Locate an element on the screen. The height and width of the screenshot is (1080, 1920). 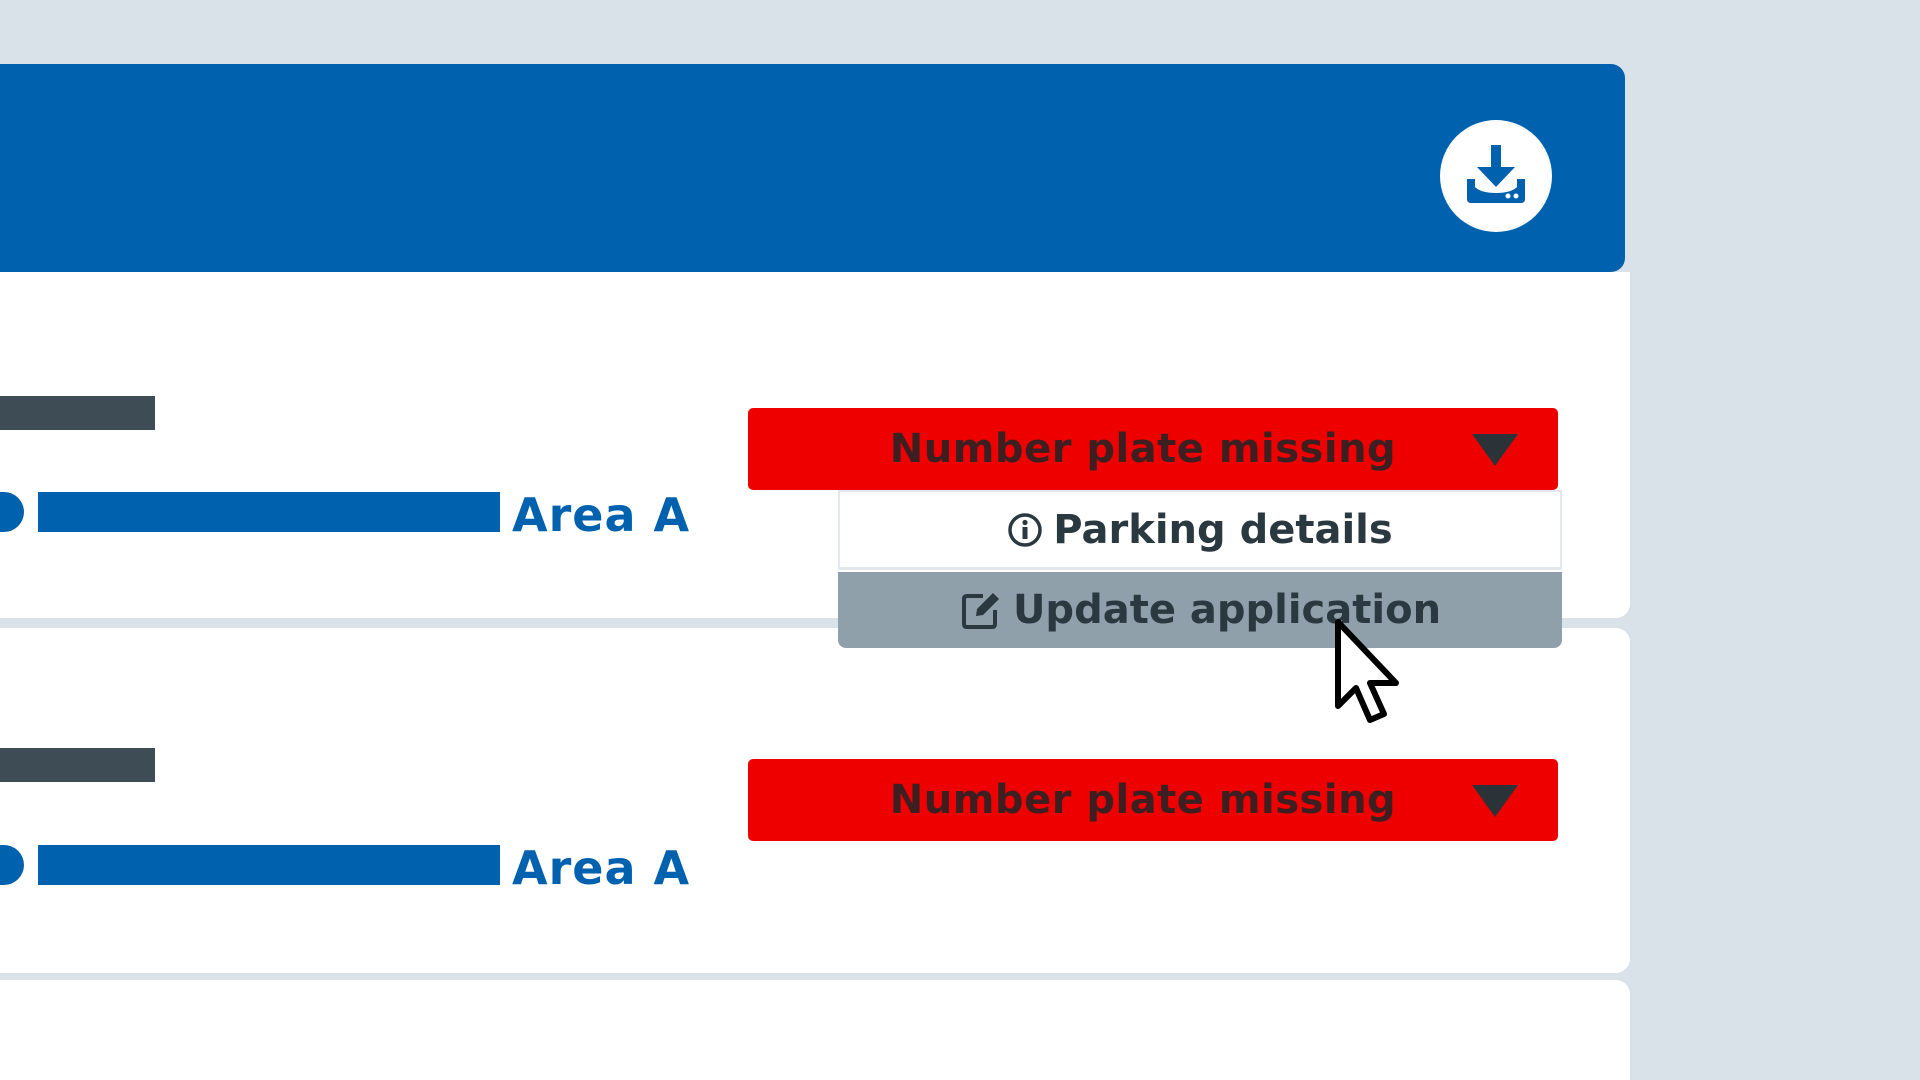
download-icon is located at coordinates (1496, 174).